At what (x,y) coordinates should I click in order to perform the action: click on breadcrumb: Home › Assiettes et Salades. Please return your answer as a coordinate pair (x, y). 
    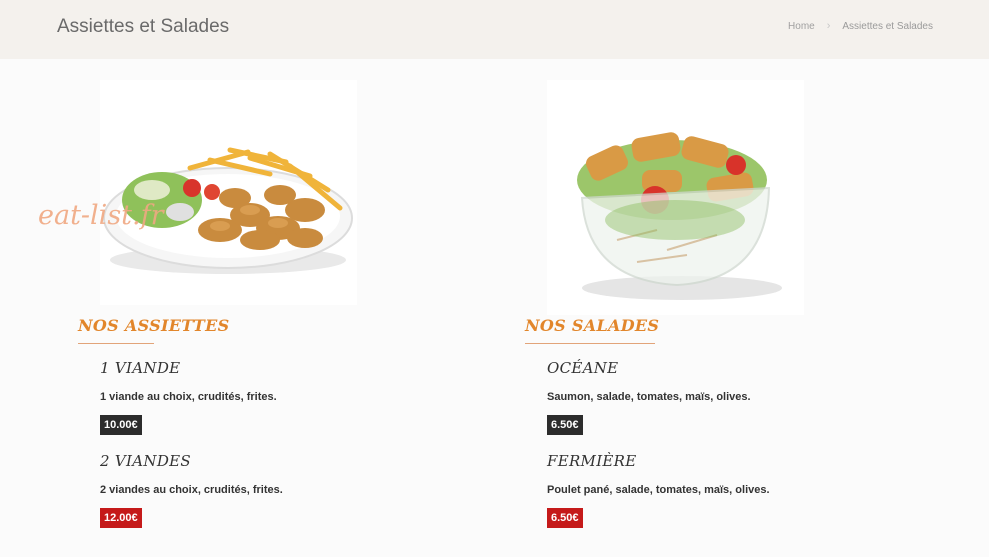
    Looking at the image, I should click on (860, 26).